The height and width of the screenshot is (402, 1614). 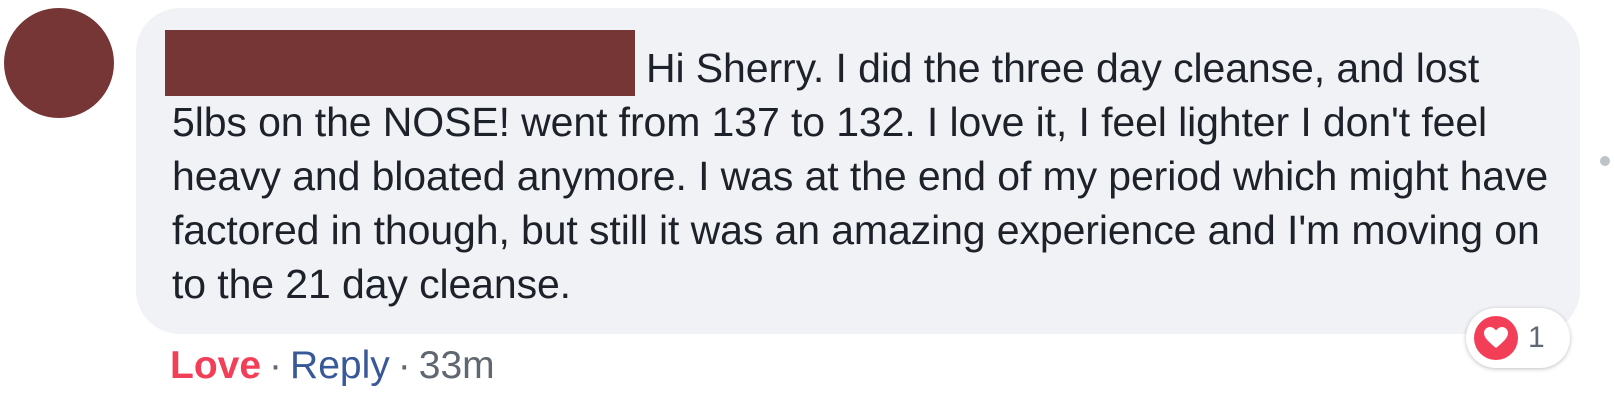 I want to click on comment-actions: Love · Reply · 33m, so click(x=332, y=366).